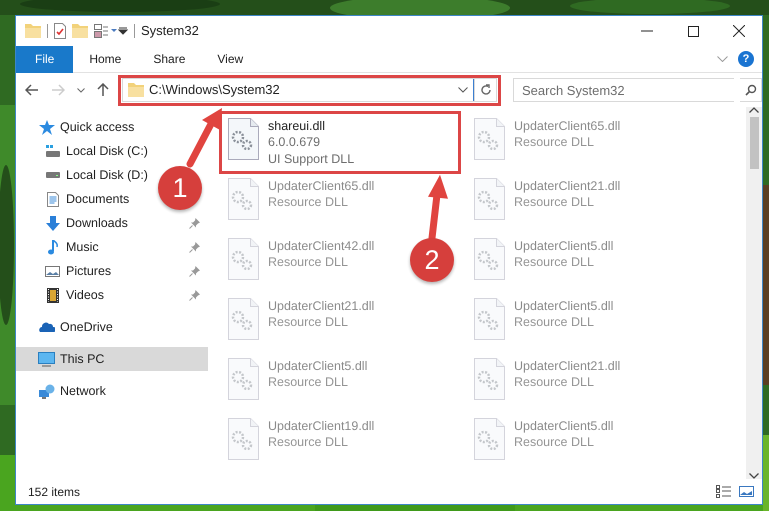  I want to click on nav-item: Local Disk (C:), so click(82, 151).